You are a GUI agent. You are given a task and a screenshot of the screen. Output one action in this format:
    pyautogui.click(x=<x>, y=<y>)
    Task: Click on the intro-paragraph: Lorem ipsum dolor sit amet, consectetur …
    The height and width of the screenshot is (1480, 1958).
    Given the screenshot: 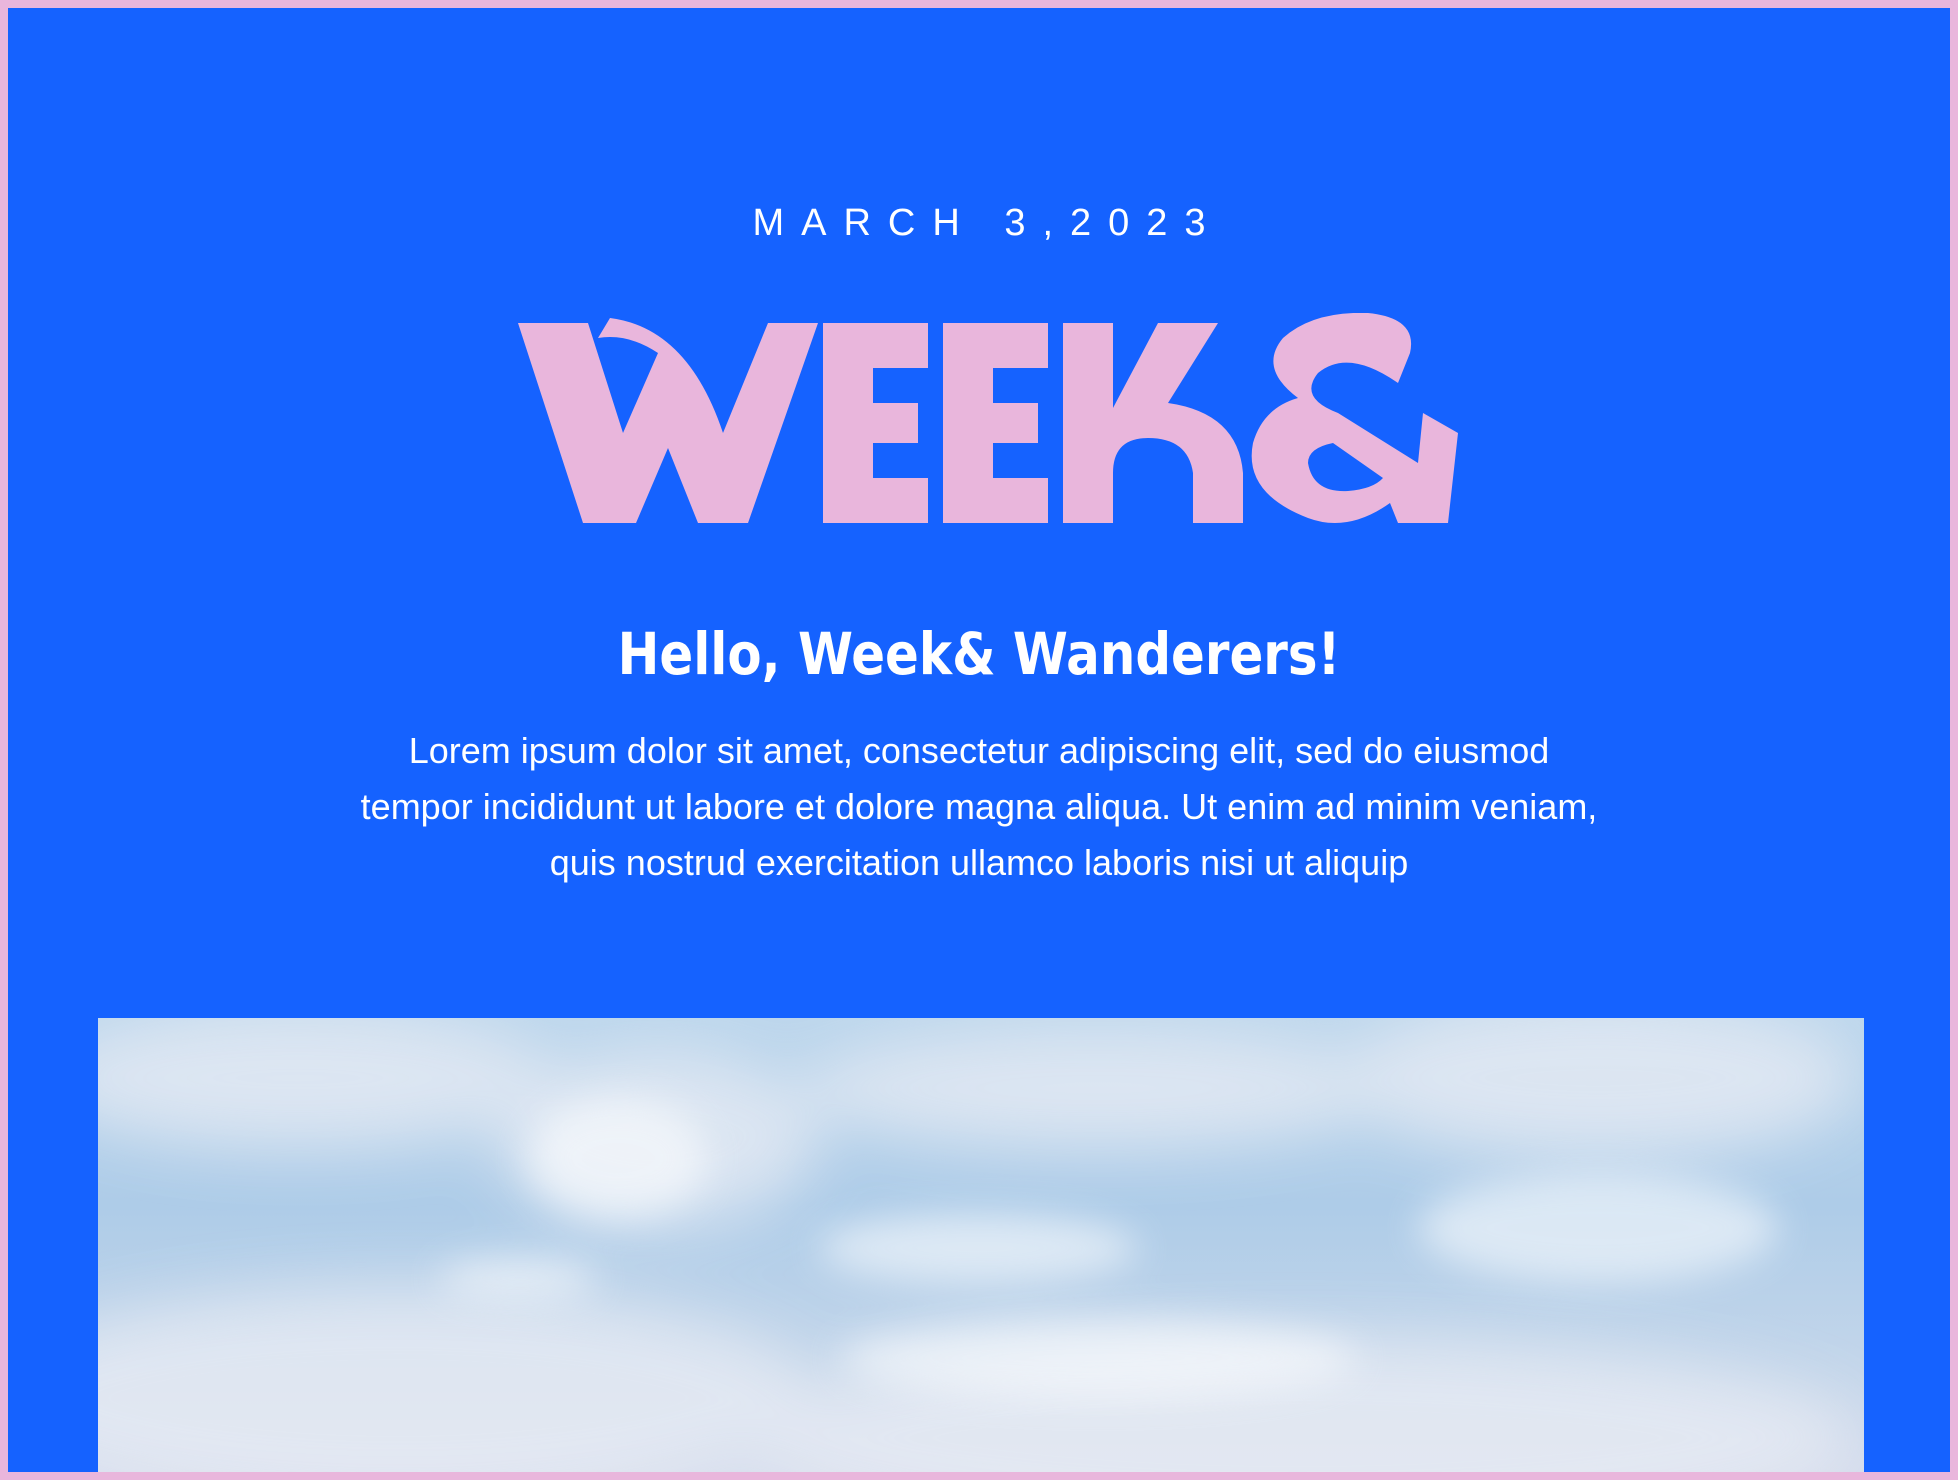 What is the action you would take?
    pyautogui.click(x=979, y=806)
    